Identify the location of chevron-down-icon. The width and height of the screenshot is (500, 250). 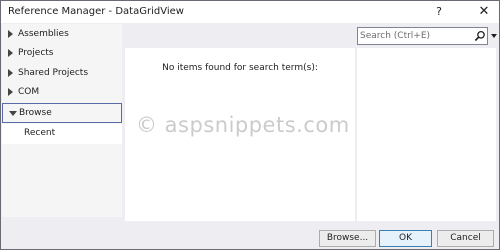
(494, 36).